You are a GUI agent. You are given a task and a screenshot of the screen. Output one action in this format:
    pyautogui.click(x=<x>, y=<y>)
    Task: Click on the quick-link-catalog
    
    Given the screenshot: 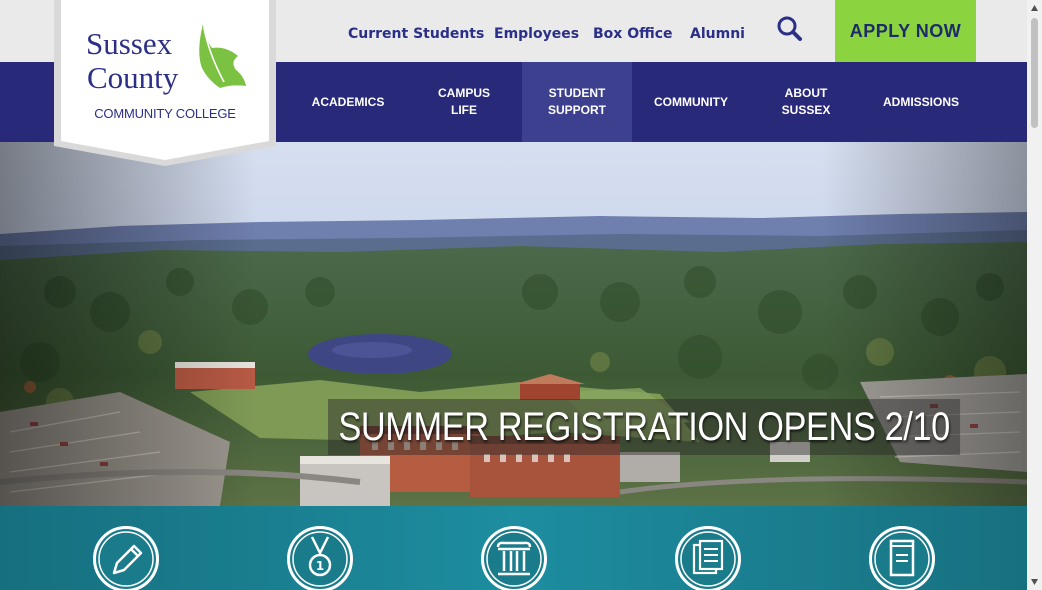 What is the action you would take?
    pyautogui.click(x=708, y=558)
    